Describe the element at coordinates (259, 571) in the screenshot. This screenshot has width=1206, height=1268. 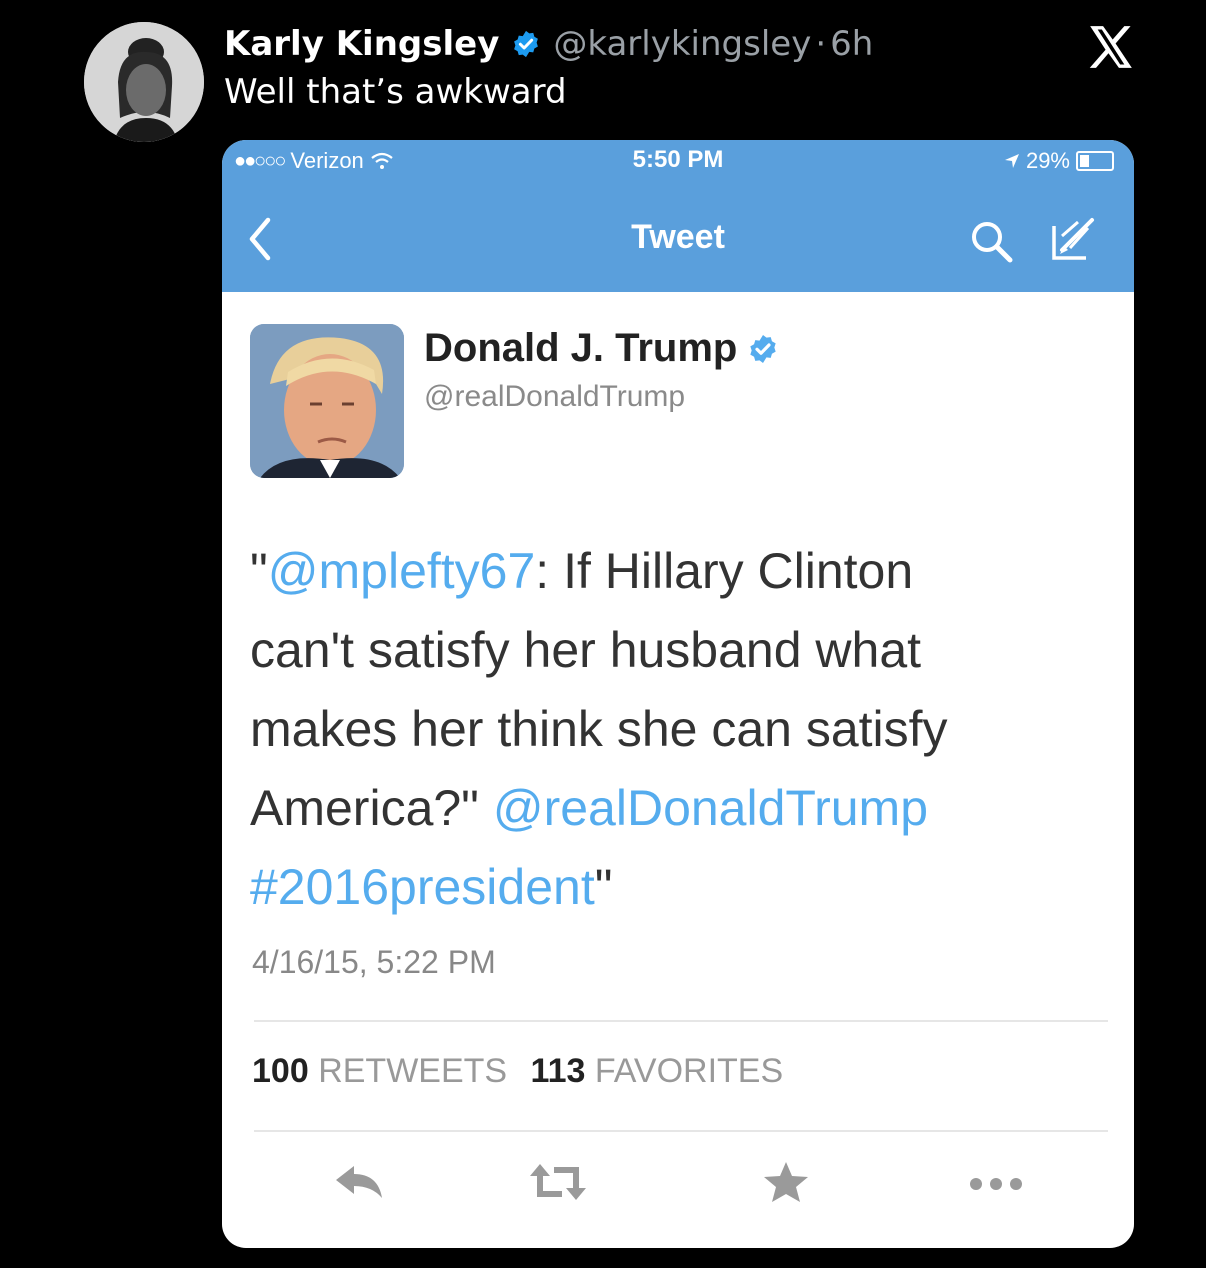
I see `open-quote: "` at that location.